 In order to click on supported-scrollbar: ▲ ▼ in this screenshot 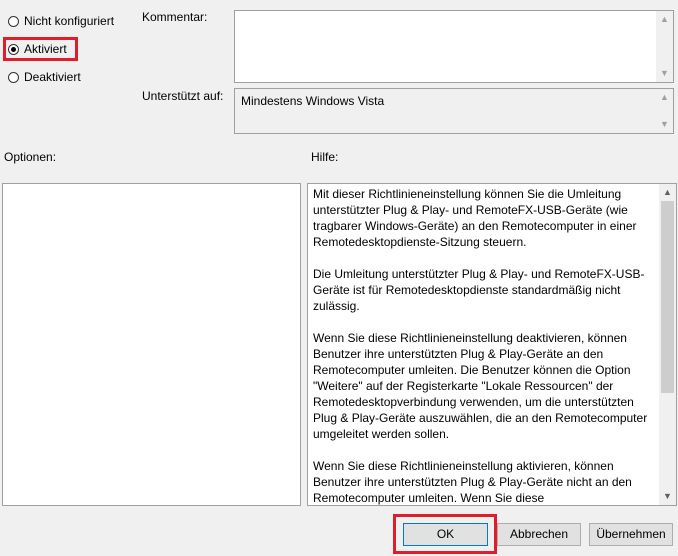, I will do `click(664, 111)`.